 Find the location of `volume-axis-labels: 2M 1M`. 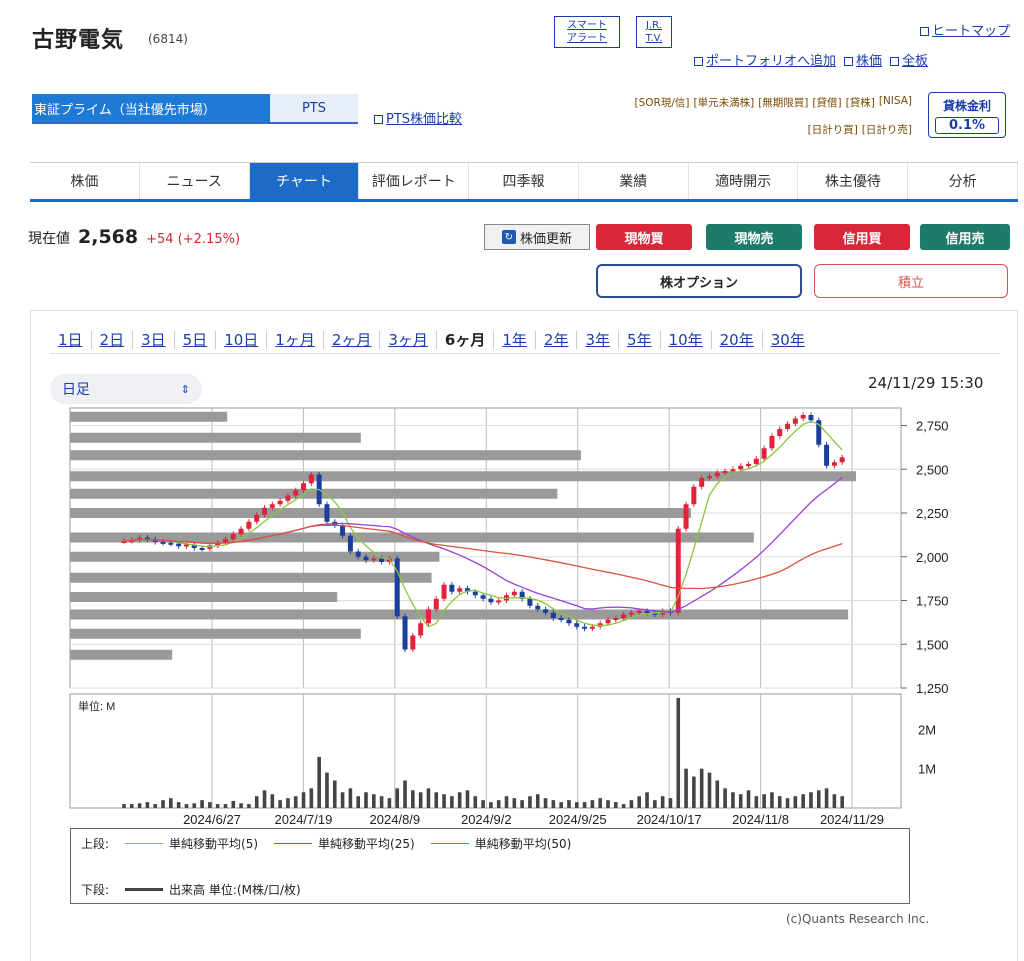

volume-axis-labels: 2M 1M is located at coordinates (927, 749).